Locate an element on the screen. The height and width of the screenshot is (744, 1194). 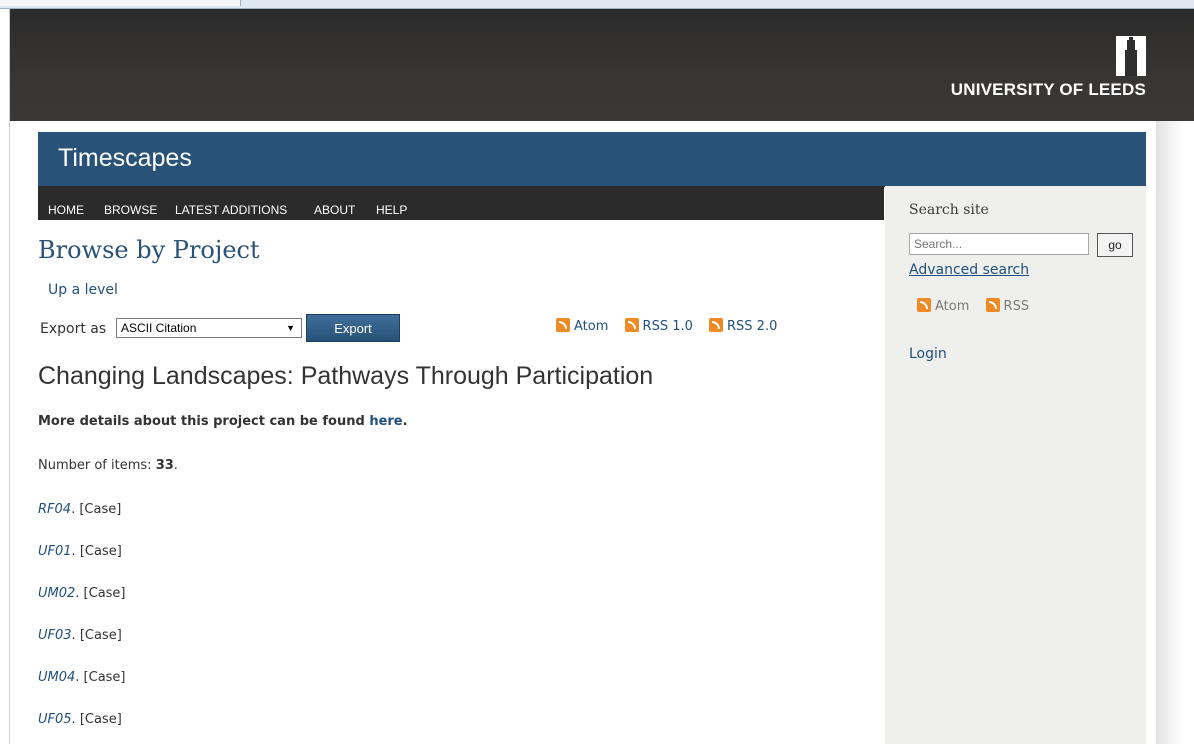
login-link: Login is located at coordinates (928, 354).